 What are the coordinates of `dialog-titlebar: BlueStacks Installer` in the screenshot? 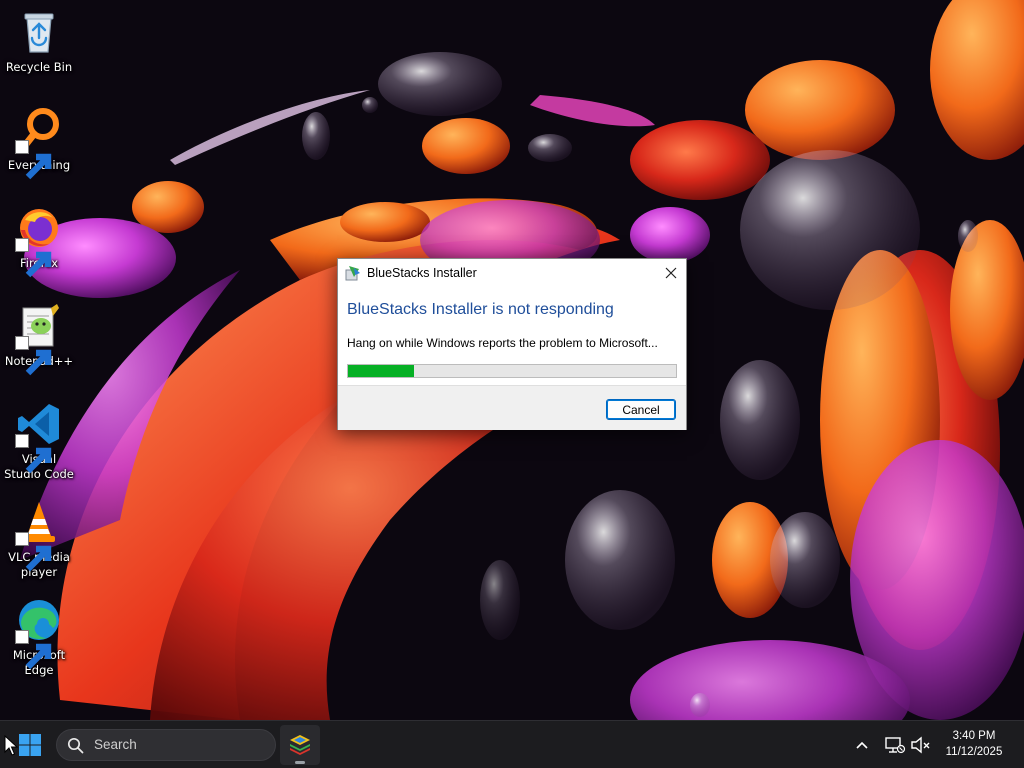 It's located at (512, 273).